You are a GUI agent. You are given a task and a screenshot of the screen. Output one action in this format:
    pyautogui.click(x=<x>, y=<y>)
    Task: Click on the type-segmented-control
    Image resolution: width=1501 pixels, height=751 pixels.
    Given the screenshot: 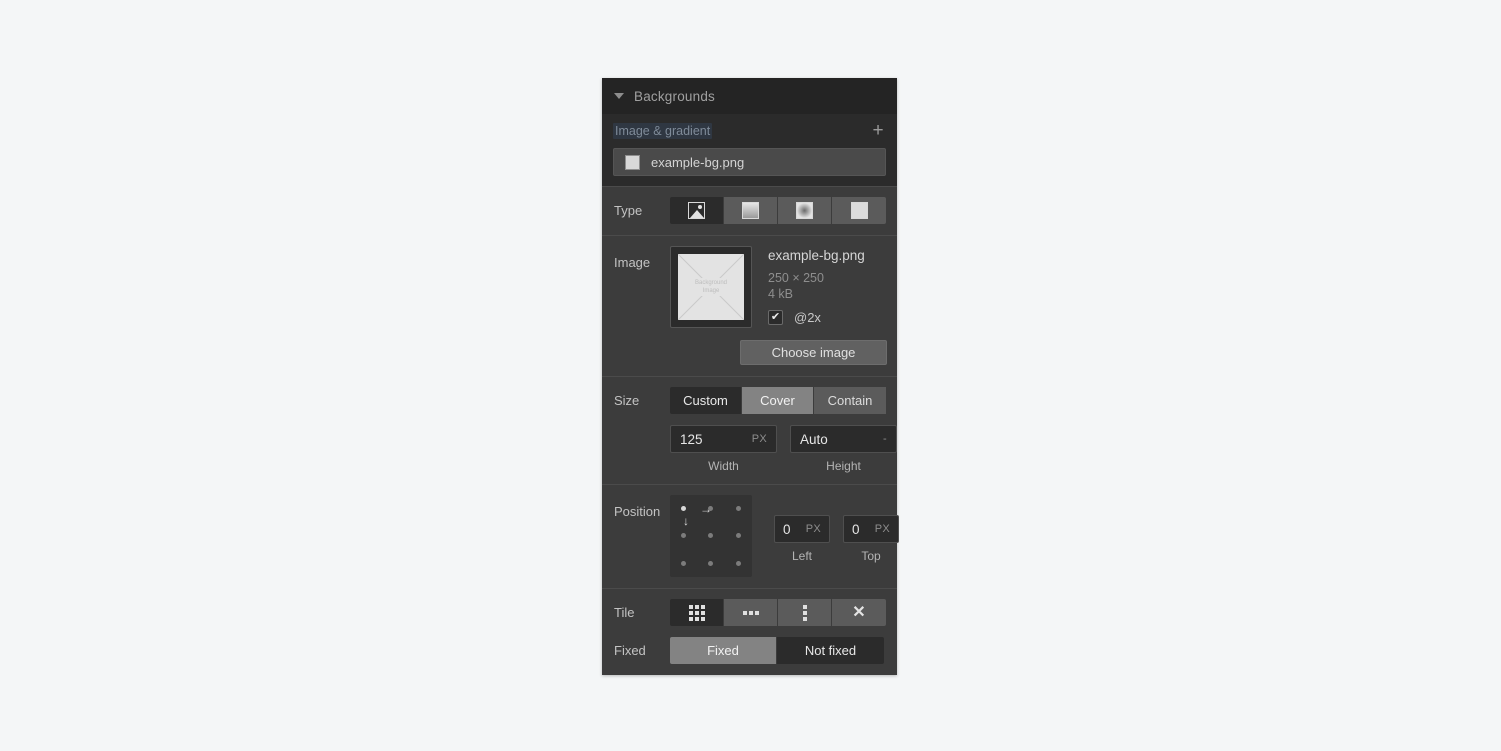 What is the action you would take?
    pyautogui.click(x=778, y=210)
    